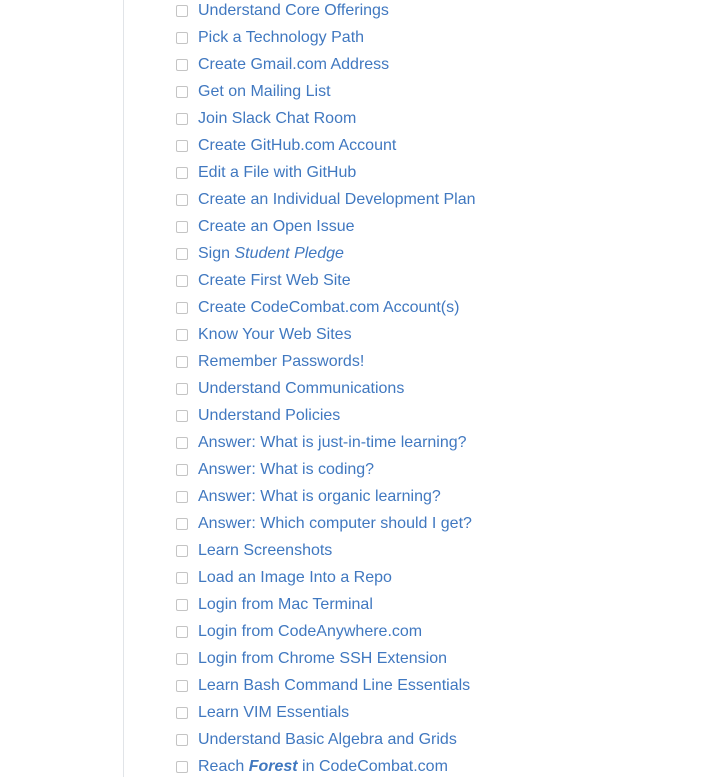 The height and width of the screenshot is (777, 702). Describe the element at coordinates (293, 11) in the screenshot. I see `task-link: Understand Core Offerings` at that location.